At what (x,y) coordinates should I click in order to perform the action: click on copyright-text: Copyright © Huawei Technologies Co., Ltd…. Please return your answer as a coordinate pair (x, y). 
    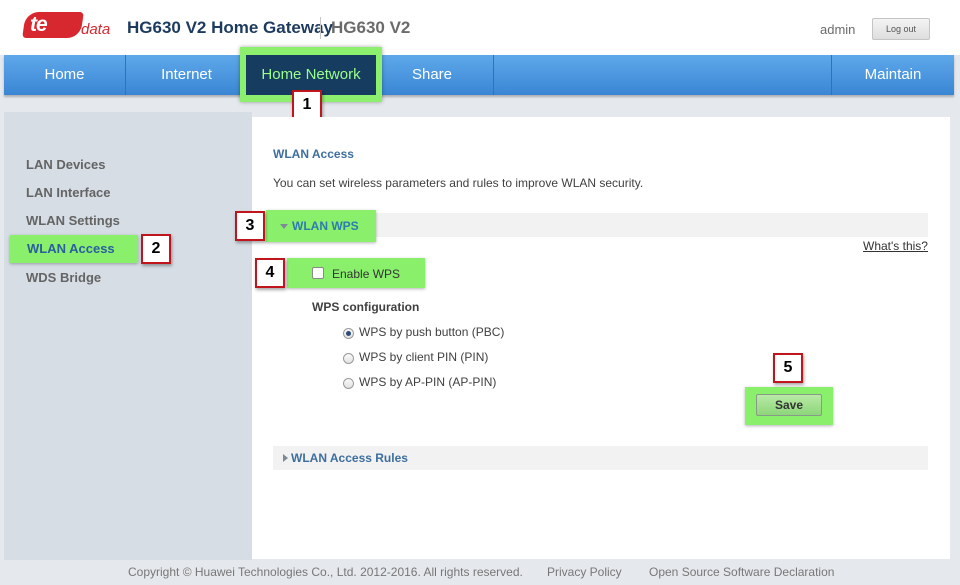
    Looking at the image, I should click on (325, 572).